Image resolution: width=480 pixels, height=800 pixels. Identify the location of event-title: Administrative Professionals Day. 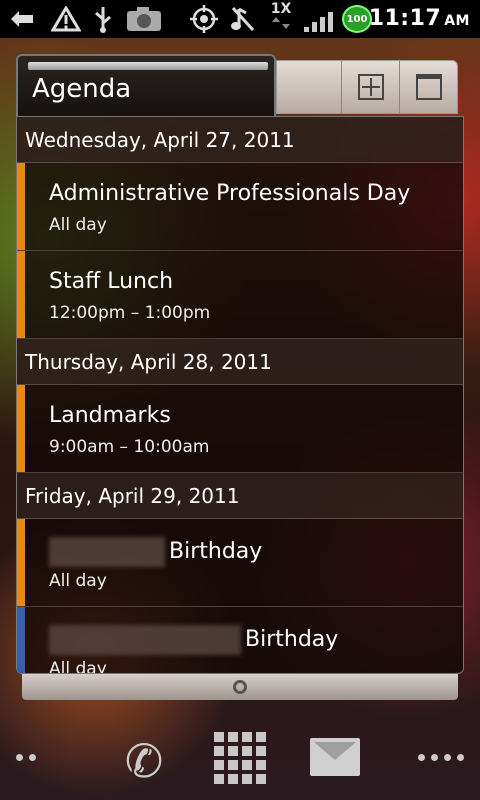
(230, 193).